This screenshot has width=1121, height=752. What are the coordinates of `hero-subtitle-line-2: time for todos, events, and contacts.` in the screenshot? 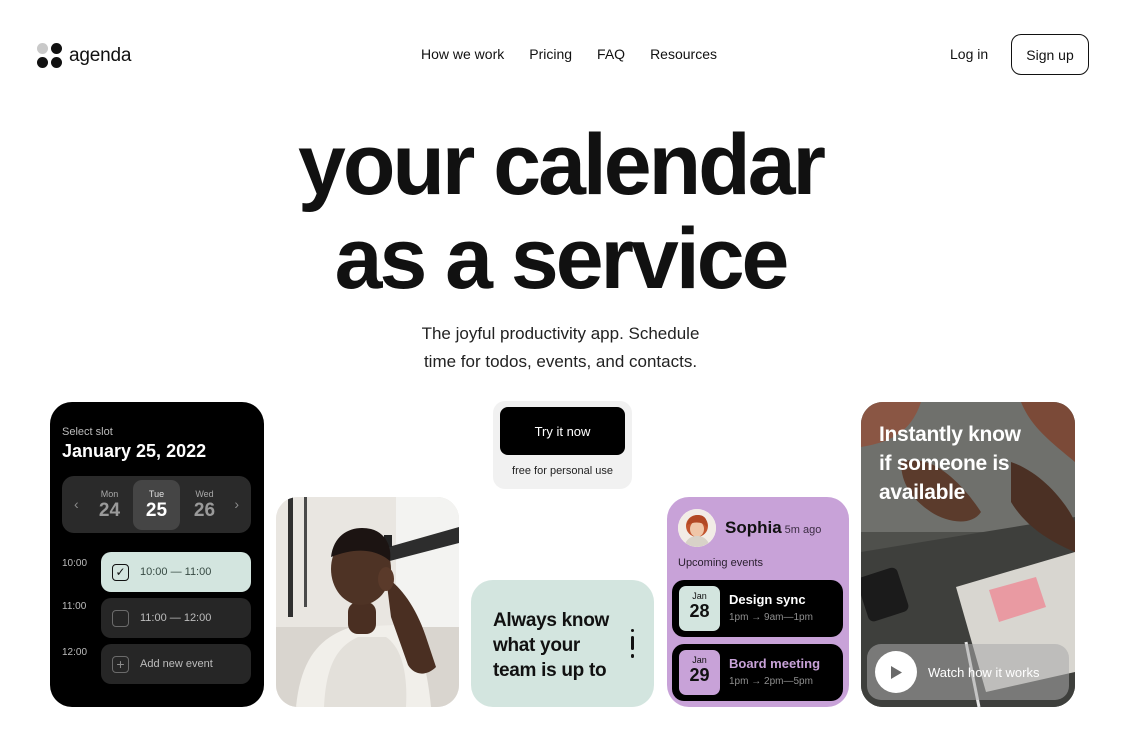 It's located at (560, 361).